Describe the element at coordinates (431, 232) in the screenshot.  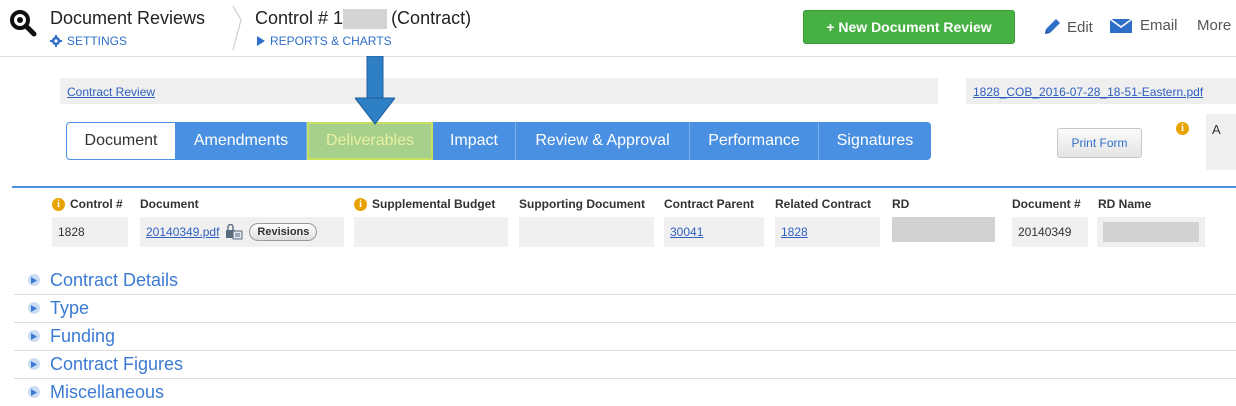
I see `supplemental-budget-value` at that location.